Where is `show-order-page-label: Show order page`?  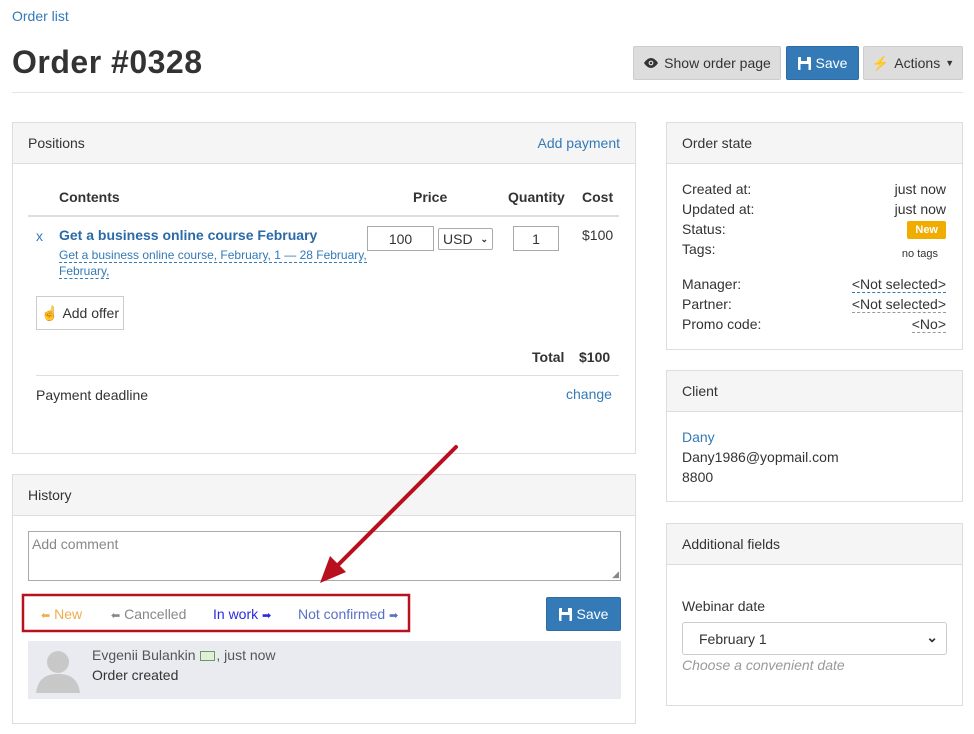
show-order-page-label: Show order page is located at coordinates (717, 63).